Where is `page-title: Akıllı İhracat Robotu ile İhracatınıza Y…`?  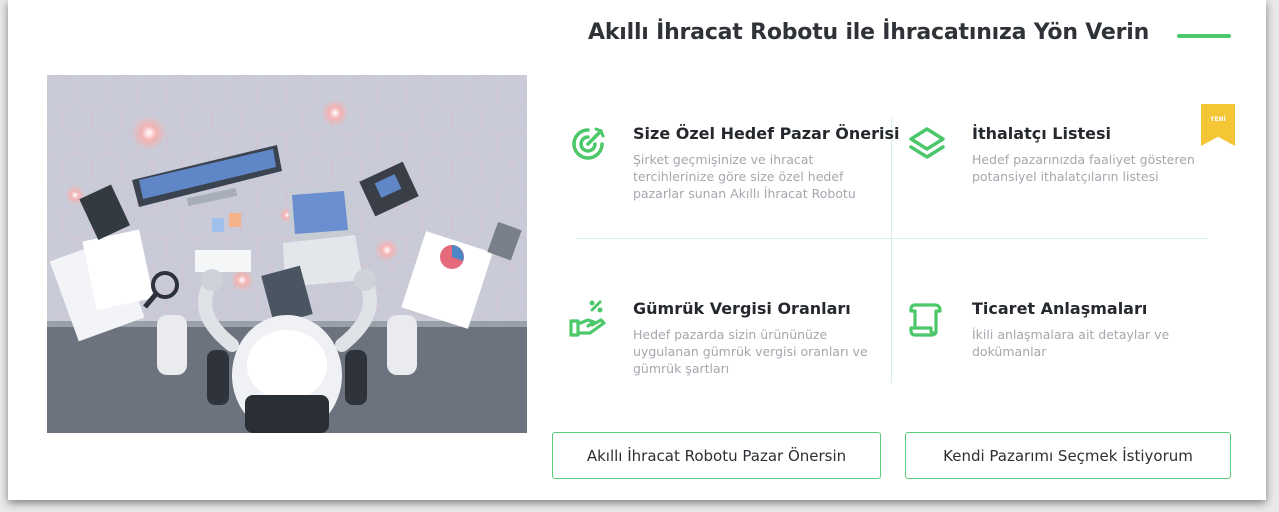 page-title: Akıllı İhracat Robotu ile İhracatınıza Y… is located at coordinates (869, 32).